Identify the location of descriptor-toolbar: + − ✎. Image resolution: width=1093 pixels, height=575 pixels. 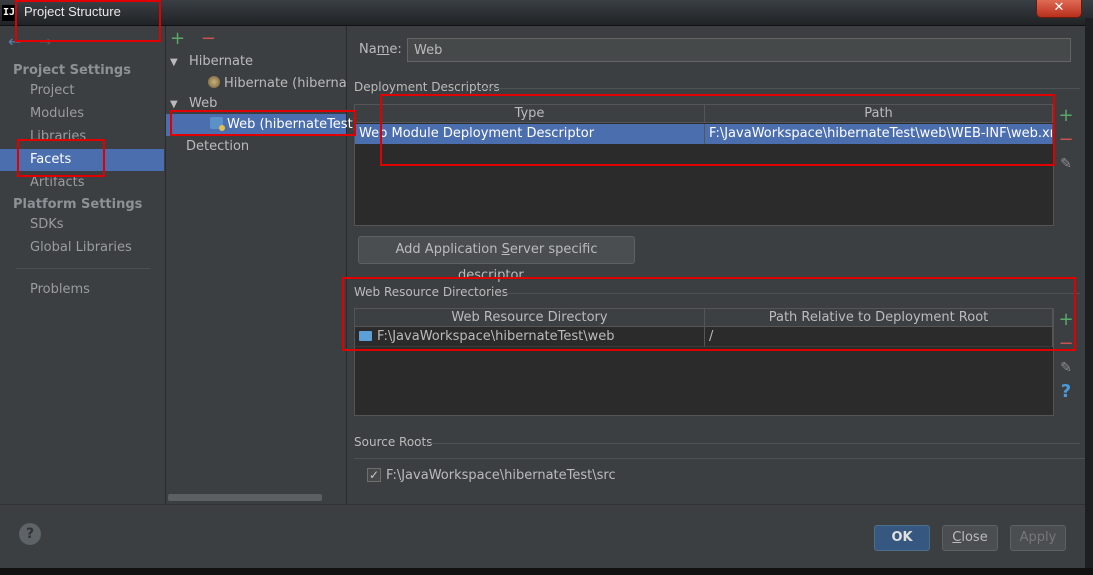
(1066, 140).